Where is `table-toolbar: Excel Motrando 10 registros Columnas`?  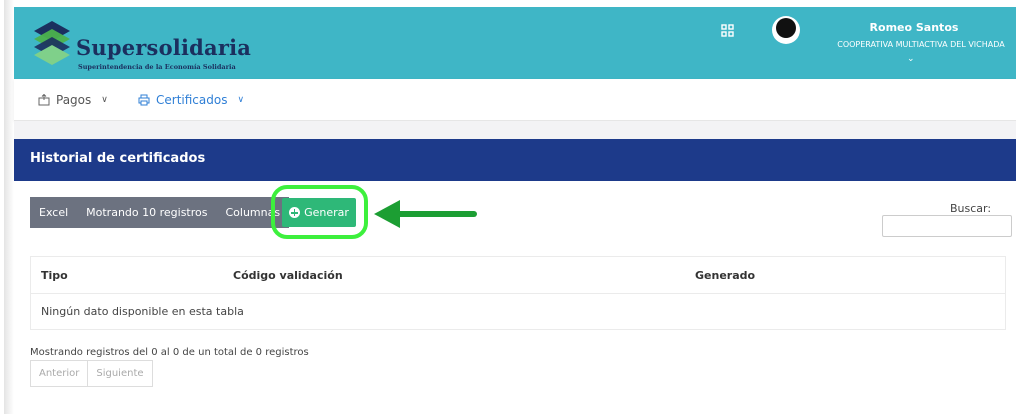 table-toolbar: Excel Motrando 10 registros Columnas is located at coordinates (160, 212).